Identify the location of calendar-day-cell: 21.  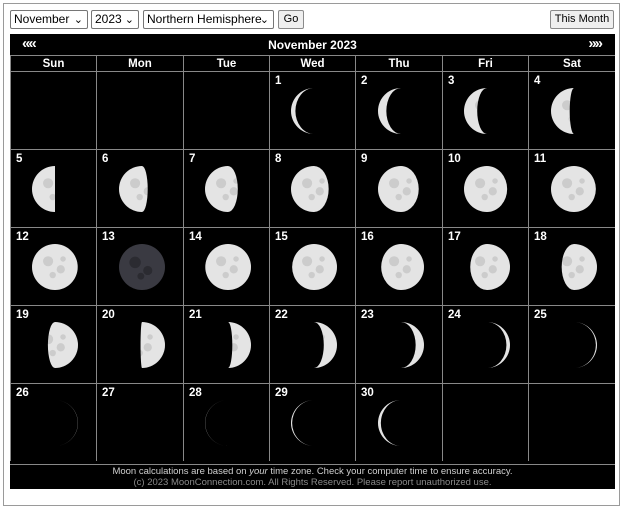
(226, 344).